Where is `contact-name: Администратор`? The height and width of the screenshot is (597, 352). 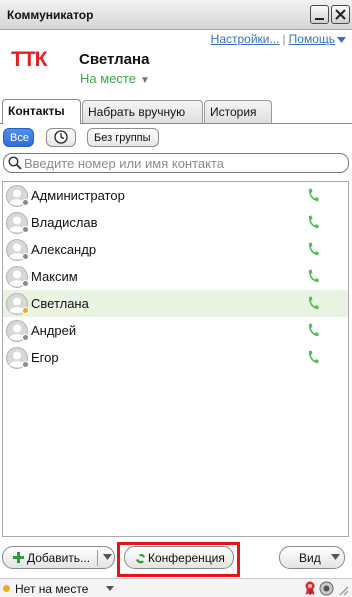
contact-name: Администратор is located at coordinates (78, 195).